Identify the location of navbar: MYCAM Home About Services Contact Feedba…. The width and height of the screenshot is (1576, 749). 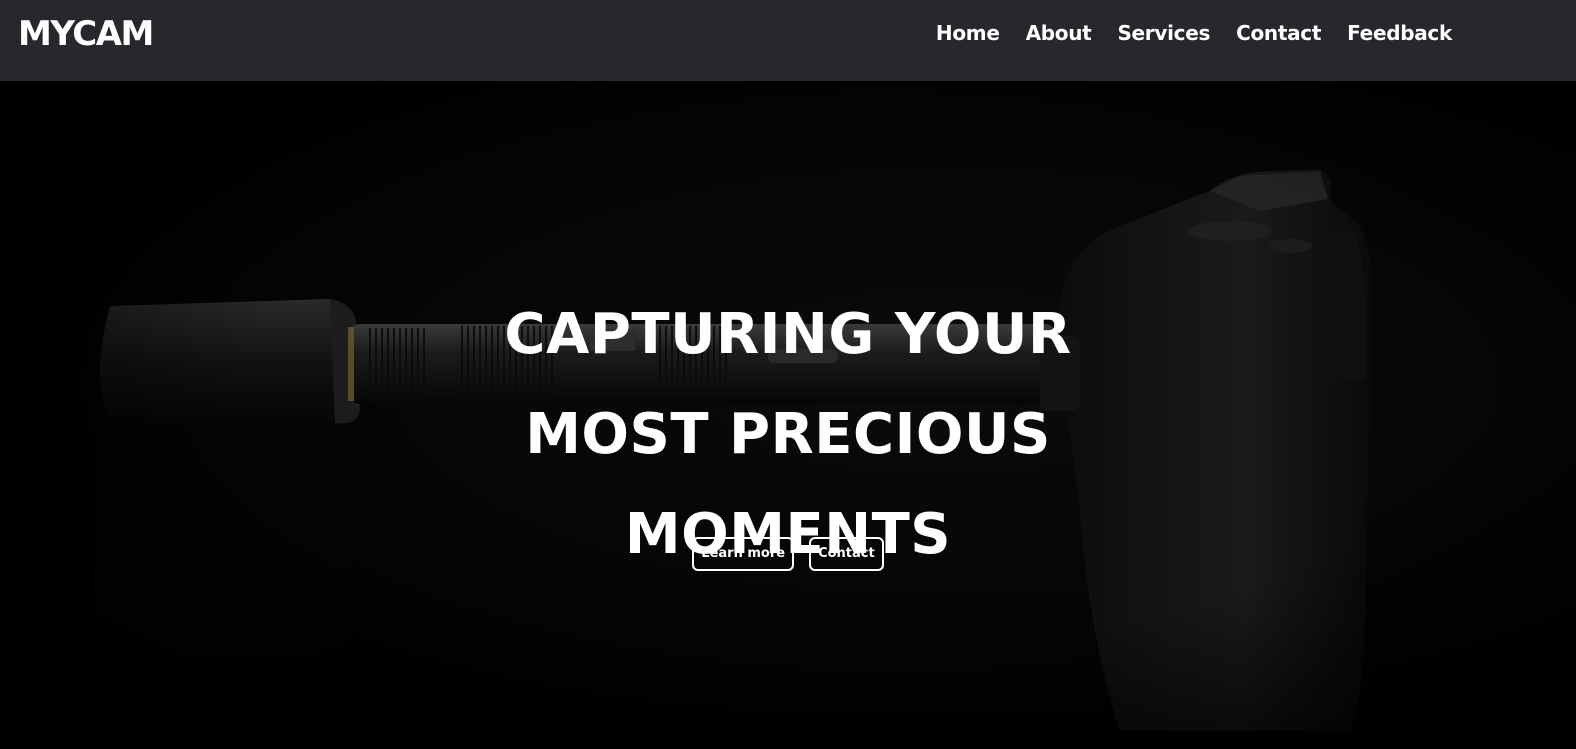
(788, 40).